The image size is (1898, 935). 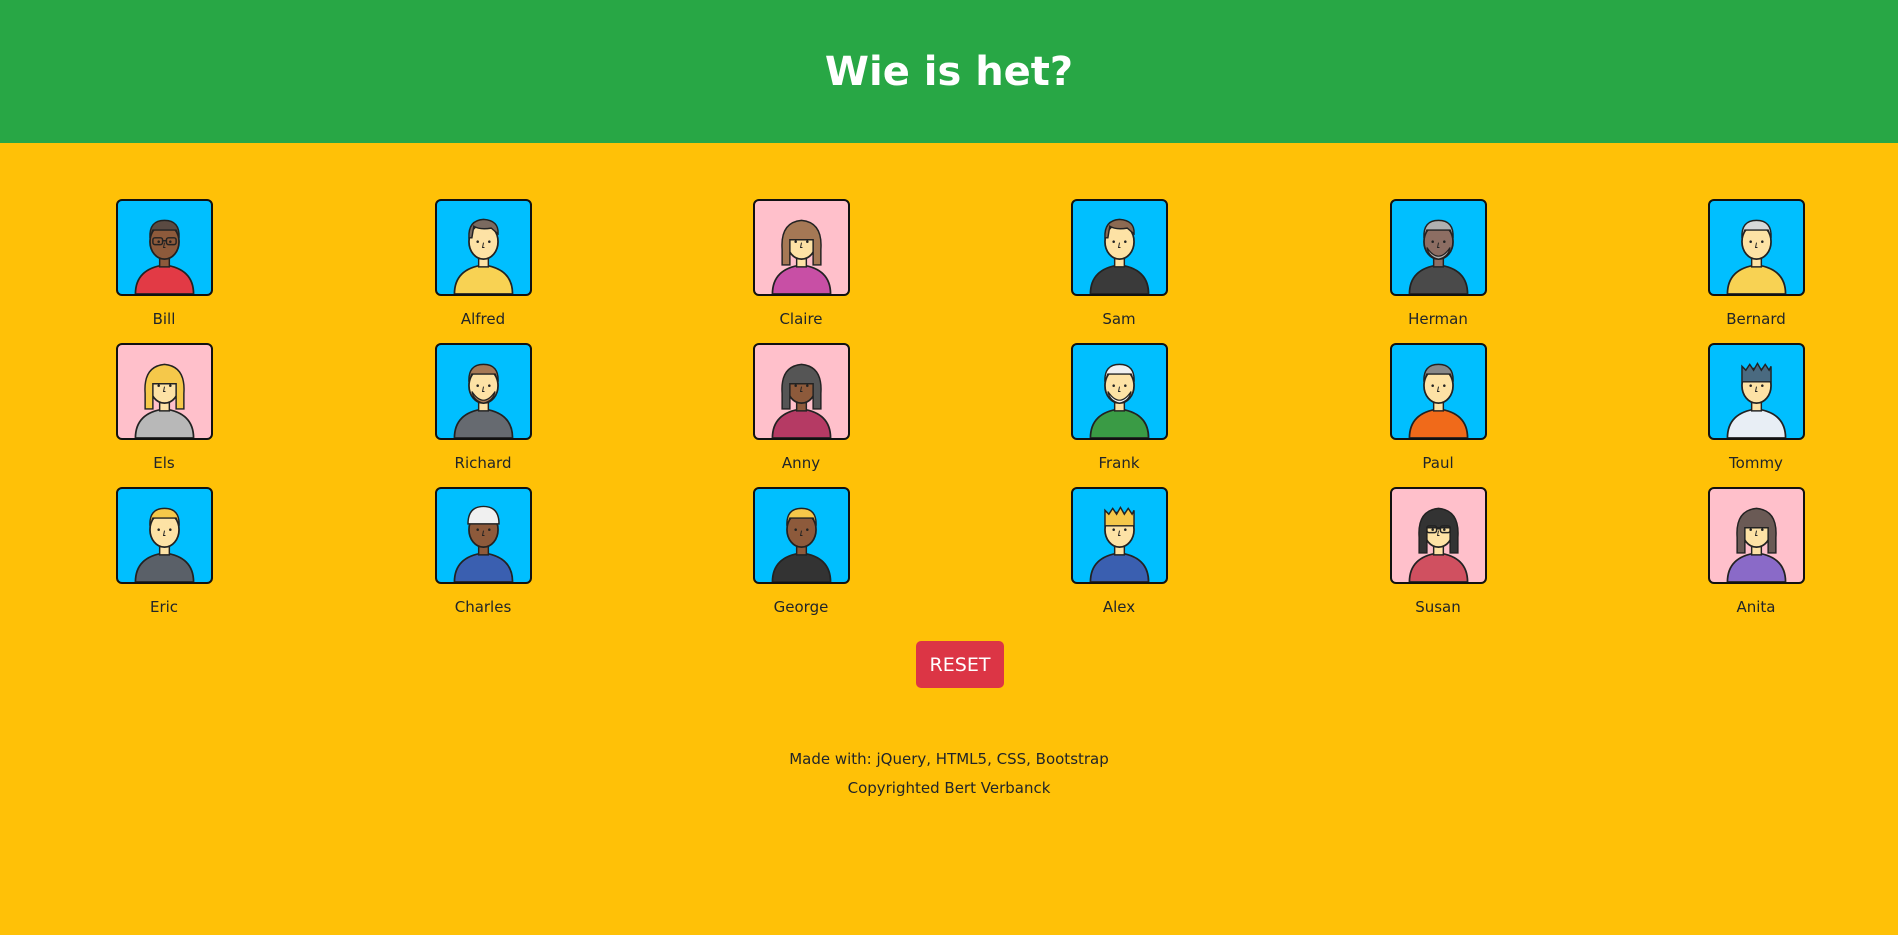 What do you see at coordinates (960, 664) in the screenshot?
I see `reset-button: RESET` at bounding box center [960, 664].